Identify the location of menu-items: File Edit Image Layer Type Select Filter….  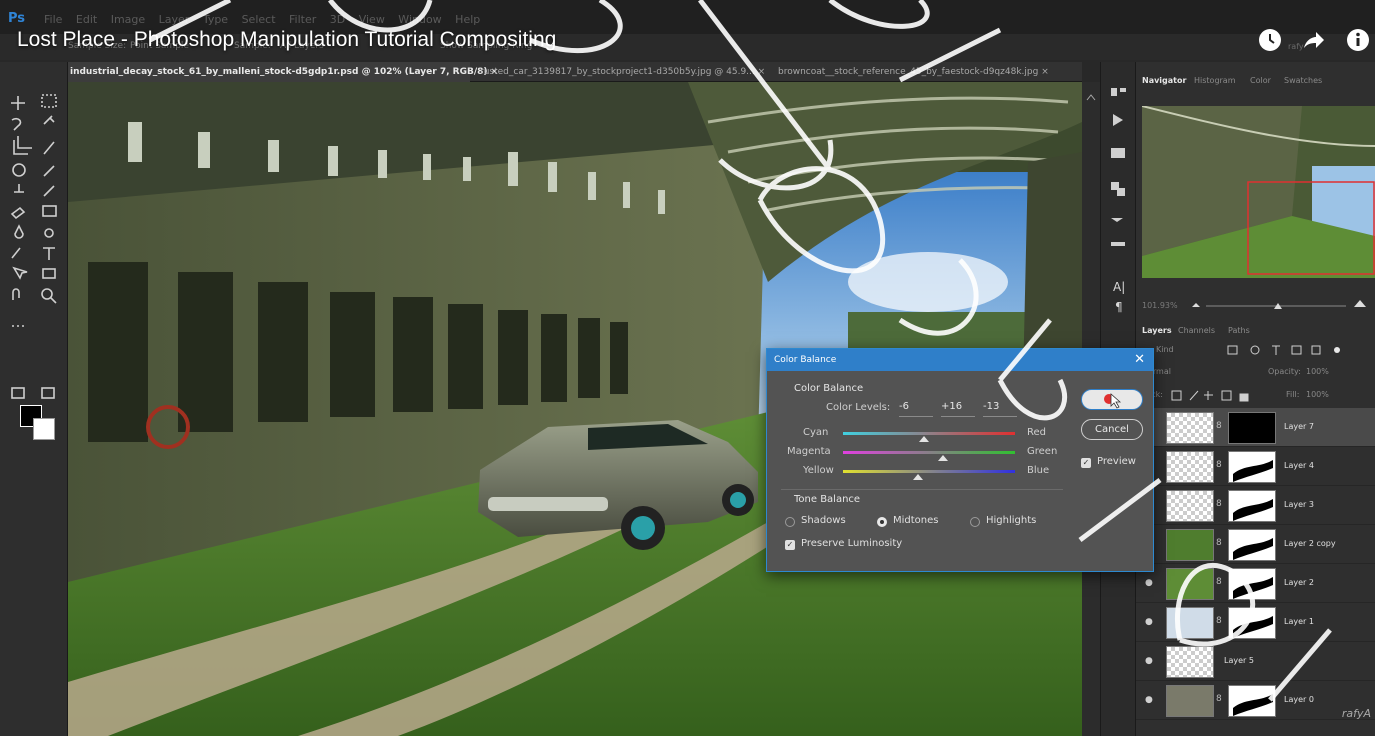
(262, 19).